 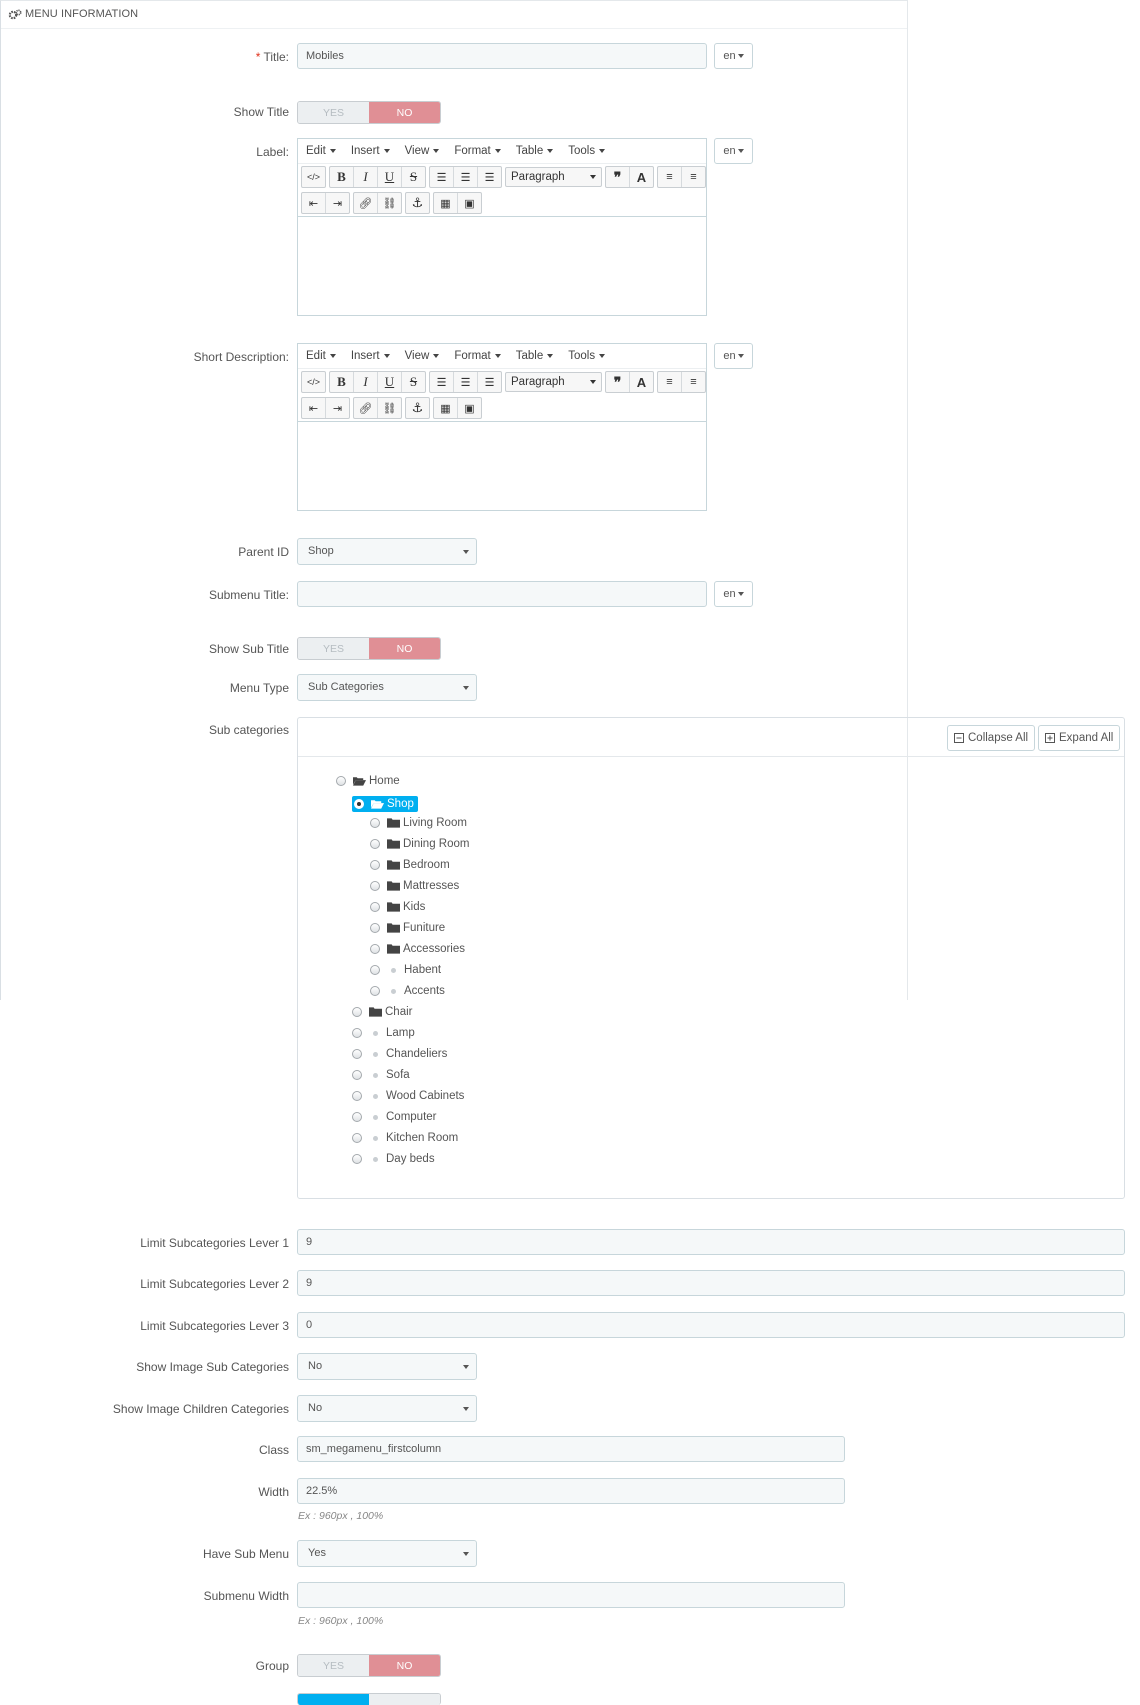 I want to click on align-right-icon: ☰, so click(x=489, y=177).